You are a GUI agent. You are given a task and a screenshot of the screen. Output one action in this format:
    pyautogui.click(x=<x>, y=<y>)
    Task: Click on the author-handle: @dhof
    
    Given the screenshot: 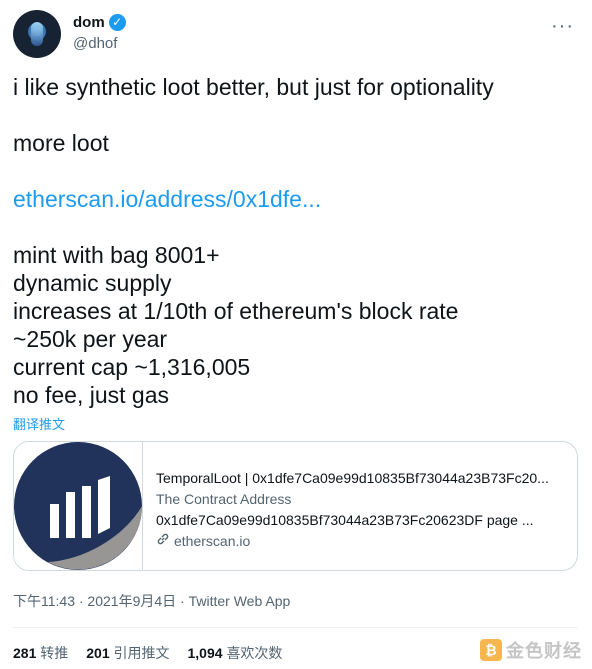 What is the action you would take?
    pyautogui.click(x=95, y=43)
    